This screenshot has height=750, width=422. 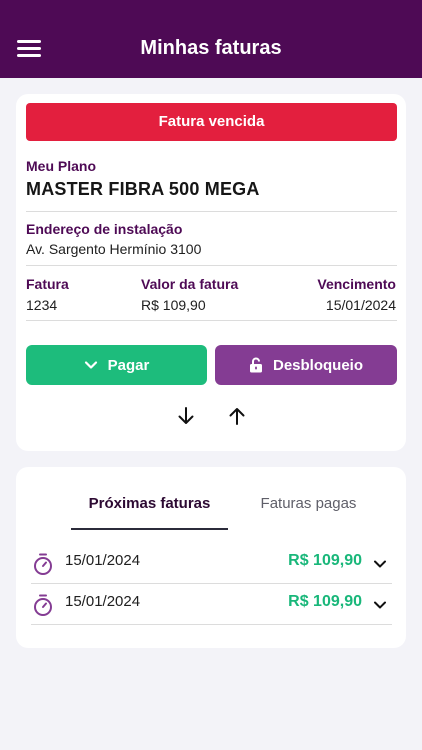 What do you see at coordinates (149, 529) in the screenshot?
I see `active-tab-indicator` at bounding box center [149, 529].